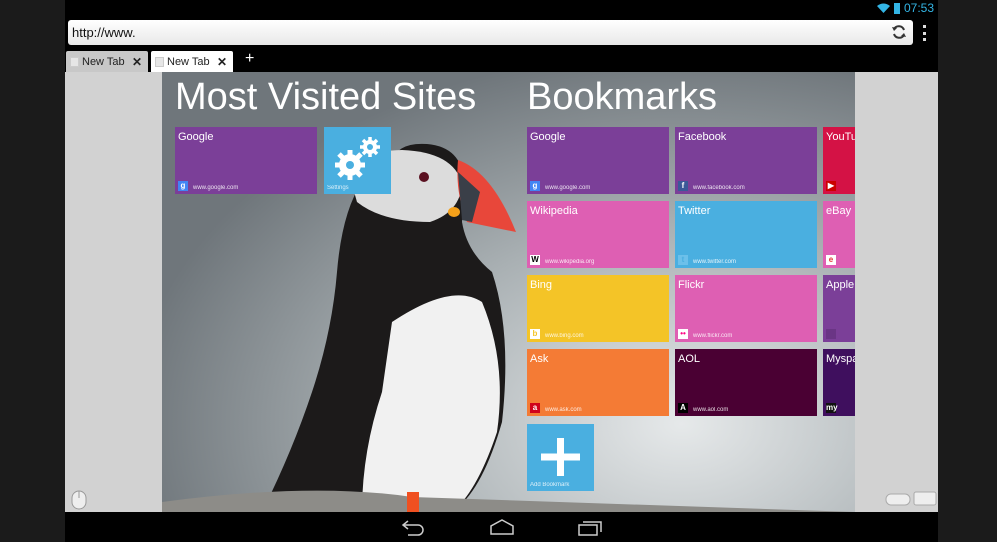 The width and height of the screenshot is (997, 542). Describe the element at coordinates (831, 334) in the screenshot. I see `apple-icon` at that location.